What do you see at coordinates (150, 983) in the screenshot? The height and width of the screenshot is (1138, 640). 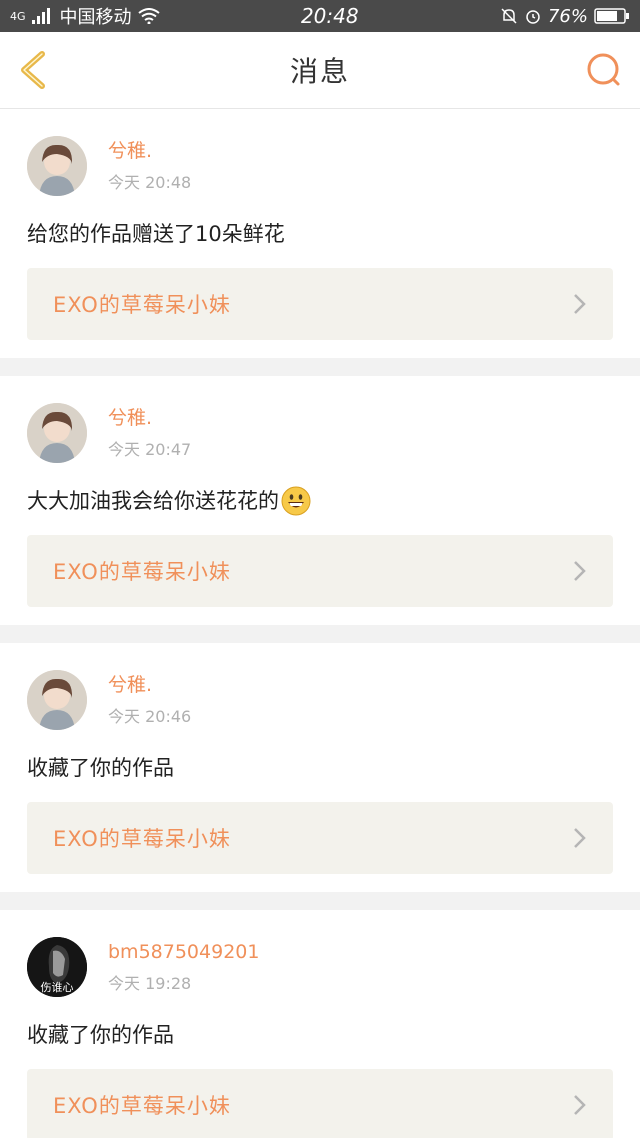 I see `timestamp: 今天 19:28` at bounding box center [150, 983].